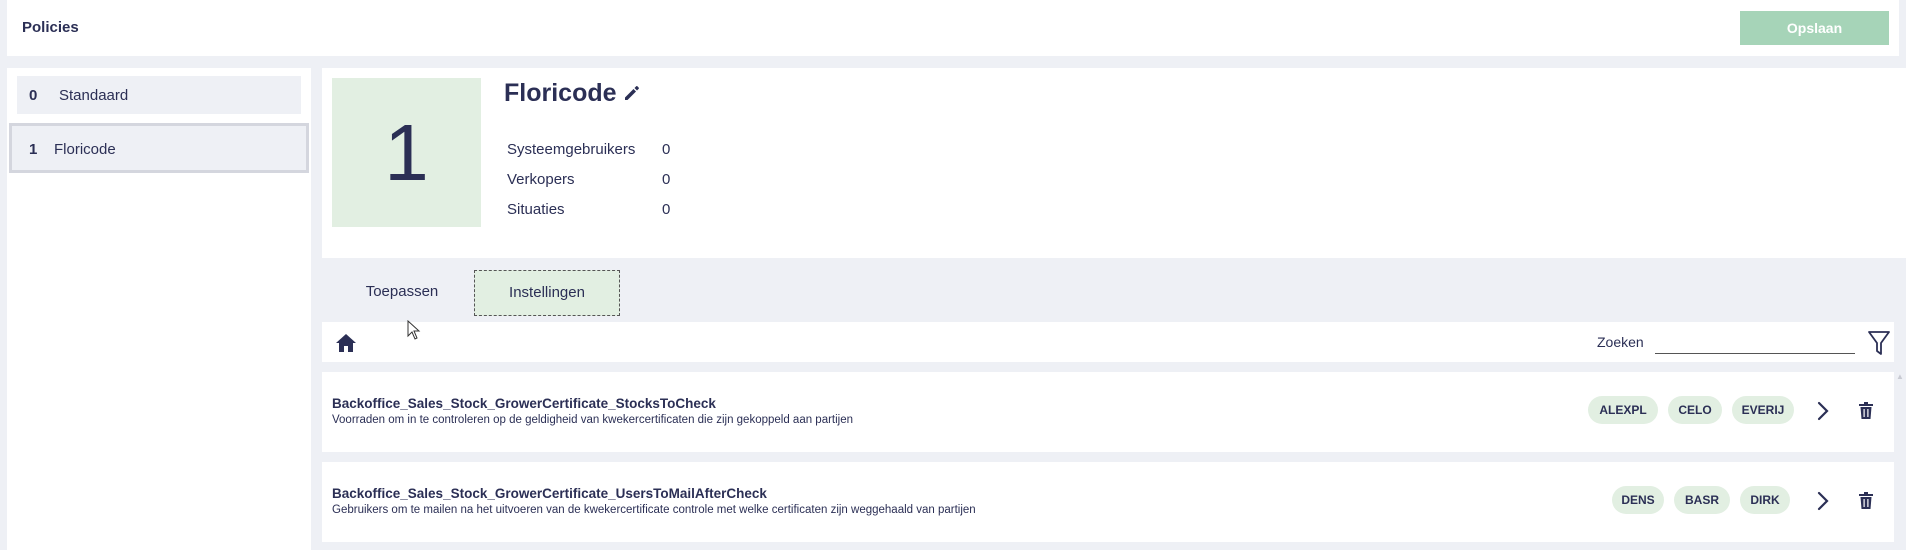  What do you see at coordinates (953, 28) in the screenshot?
I see `top-bar: Policies Opslaan` at bounding box center [953, 28].